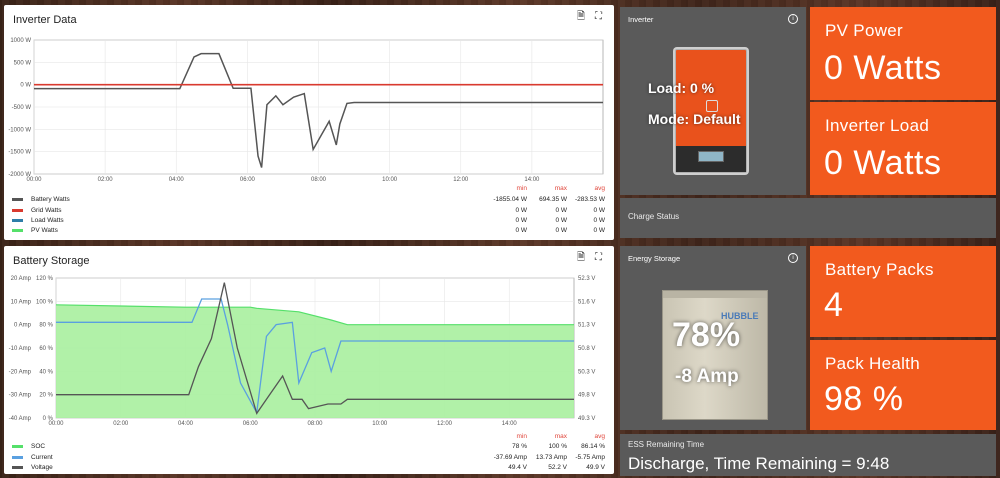 Image resolution: width=1000 pixels, height=478 pixels. What do you see at coordinates (42, 457) in the screenshot?
I see `legend-name: Current` at bounding box center [42, 457].